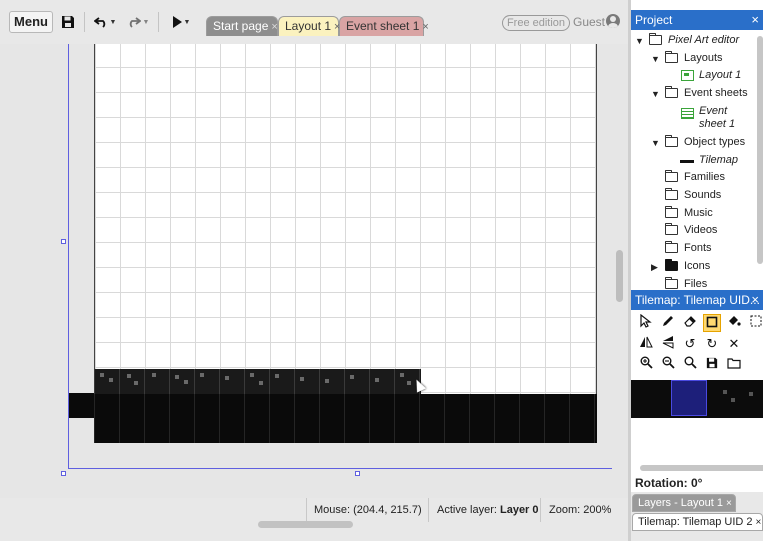 This screenshot has width=763, height=541. Describe the element at coordinates (691, 196) in the screenshot. I see `tree-item-sounds: Sounds` at that location.